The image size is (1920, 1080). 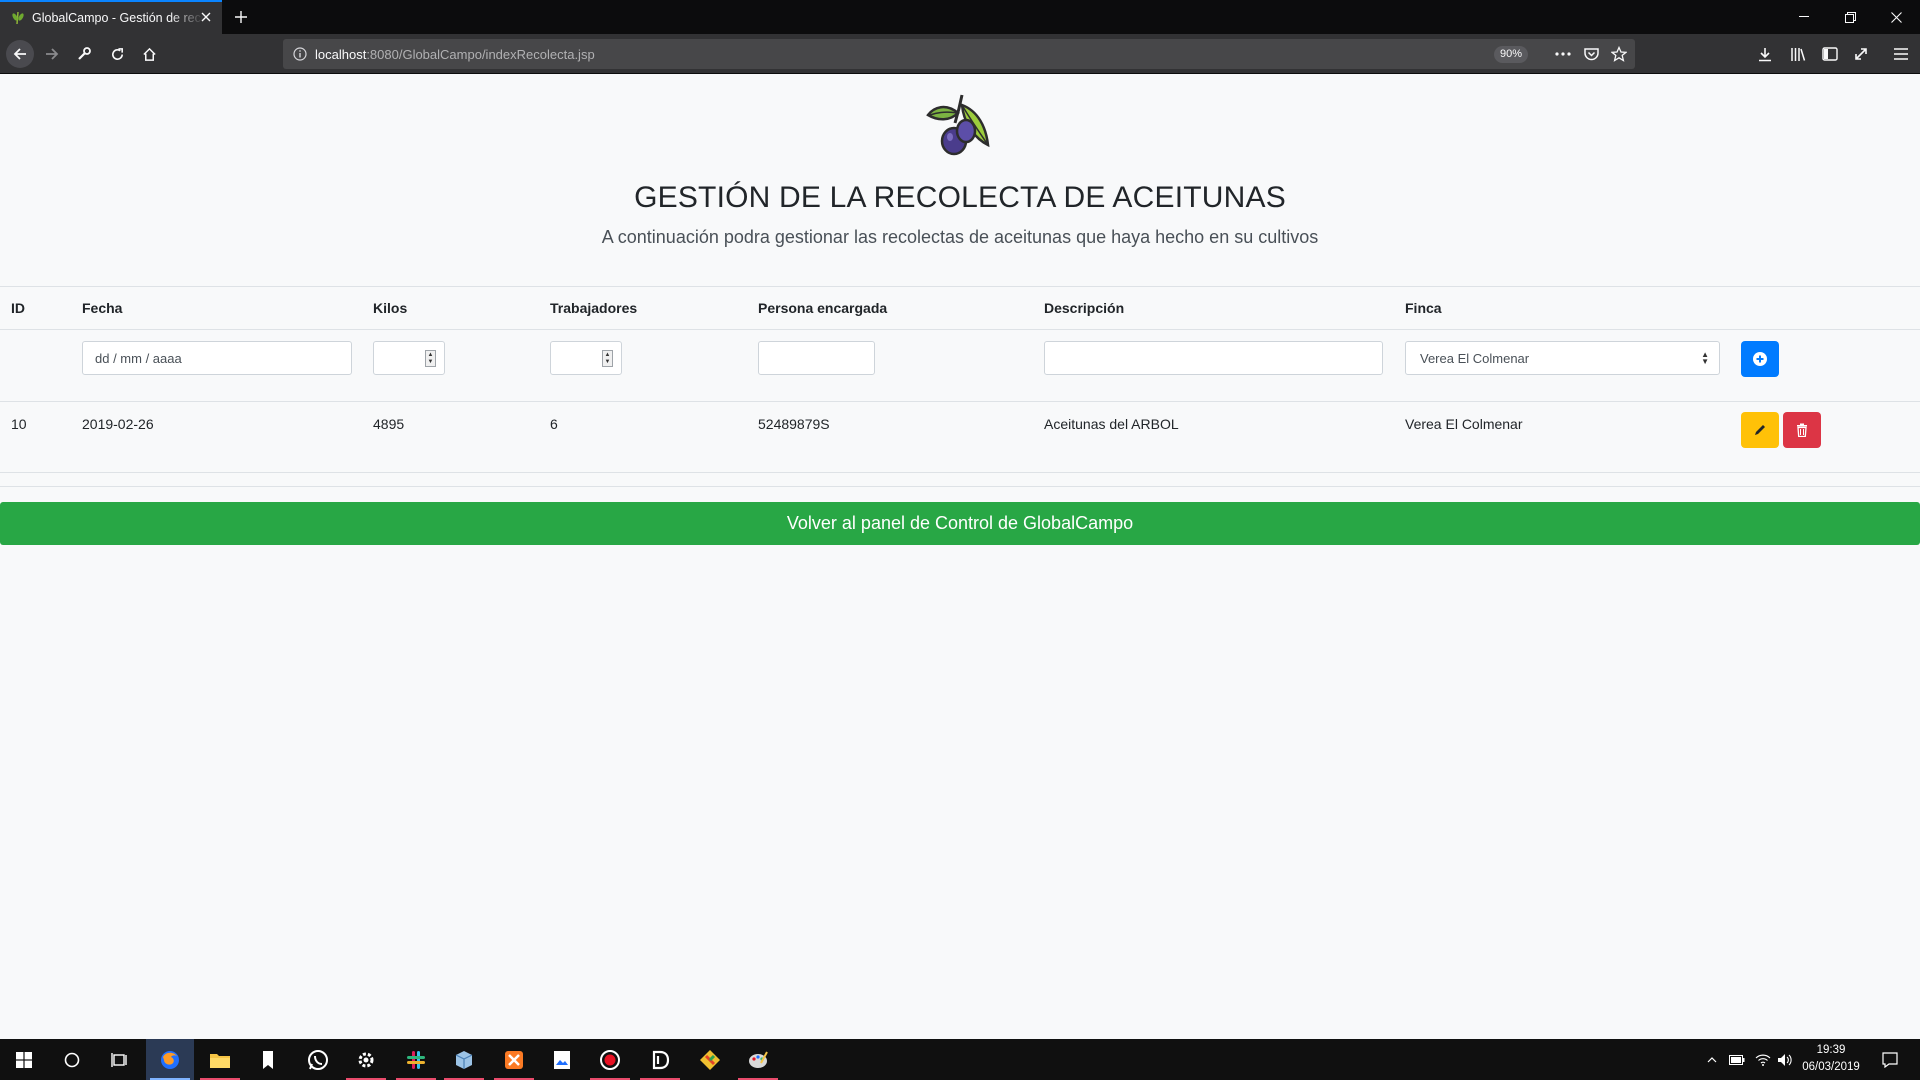 What do you see at coordinates (19, 424) in the screenshot?
I see `cell-id: 10` at bounding box center [19, 424].